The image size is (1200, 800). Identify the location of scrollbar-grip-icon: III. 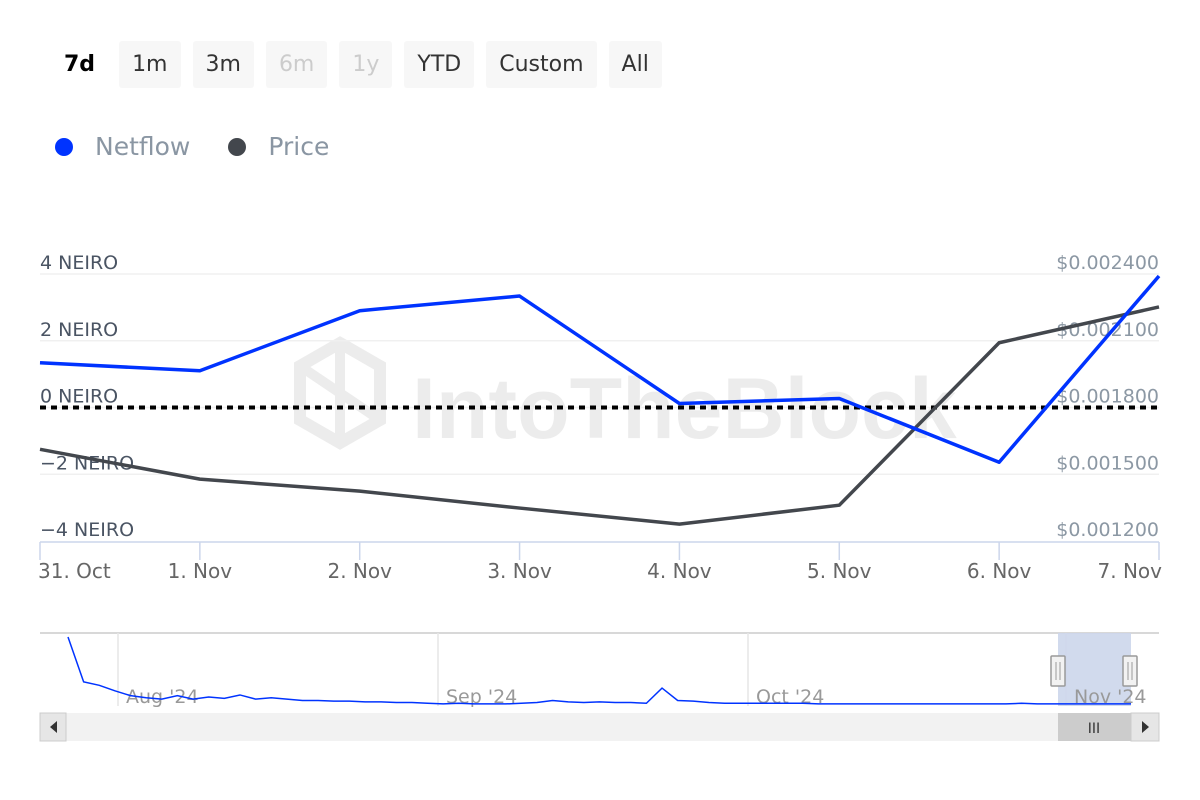
(1094, 729).